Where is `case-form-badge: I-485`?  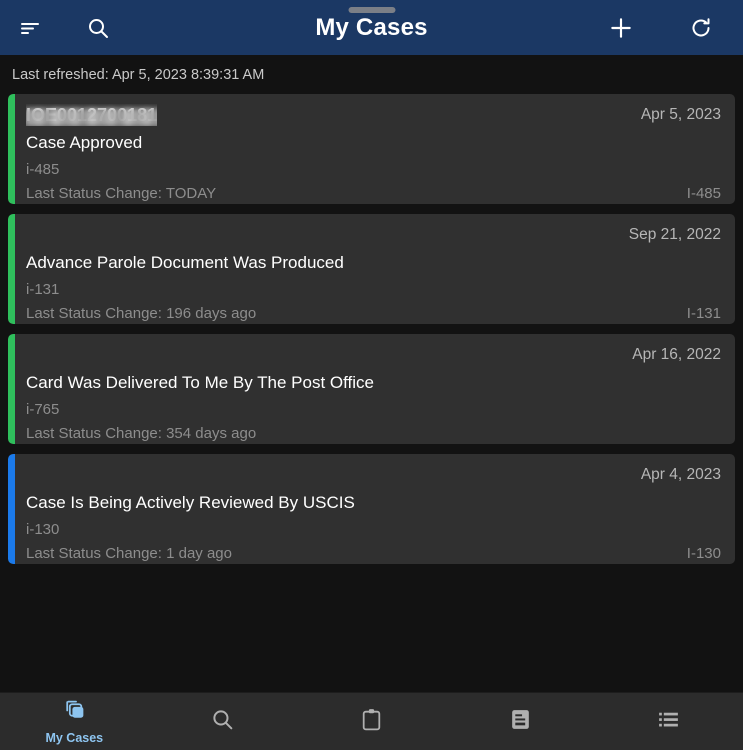 case-form-badge: I-485 is located at coordinates (703, 193).